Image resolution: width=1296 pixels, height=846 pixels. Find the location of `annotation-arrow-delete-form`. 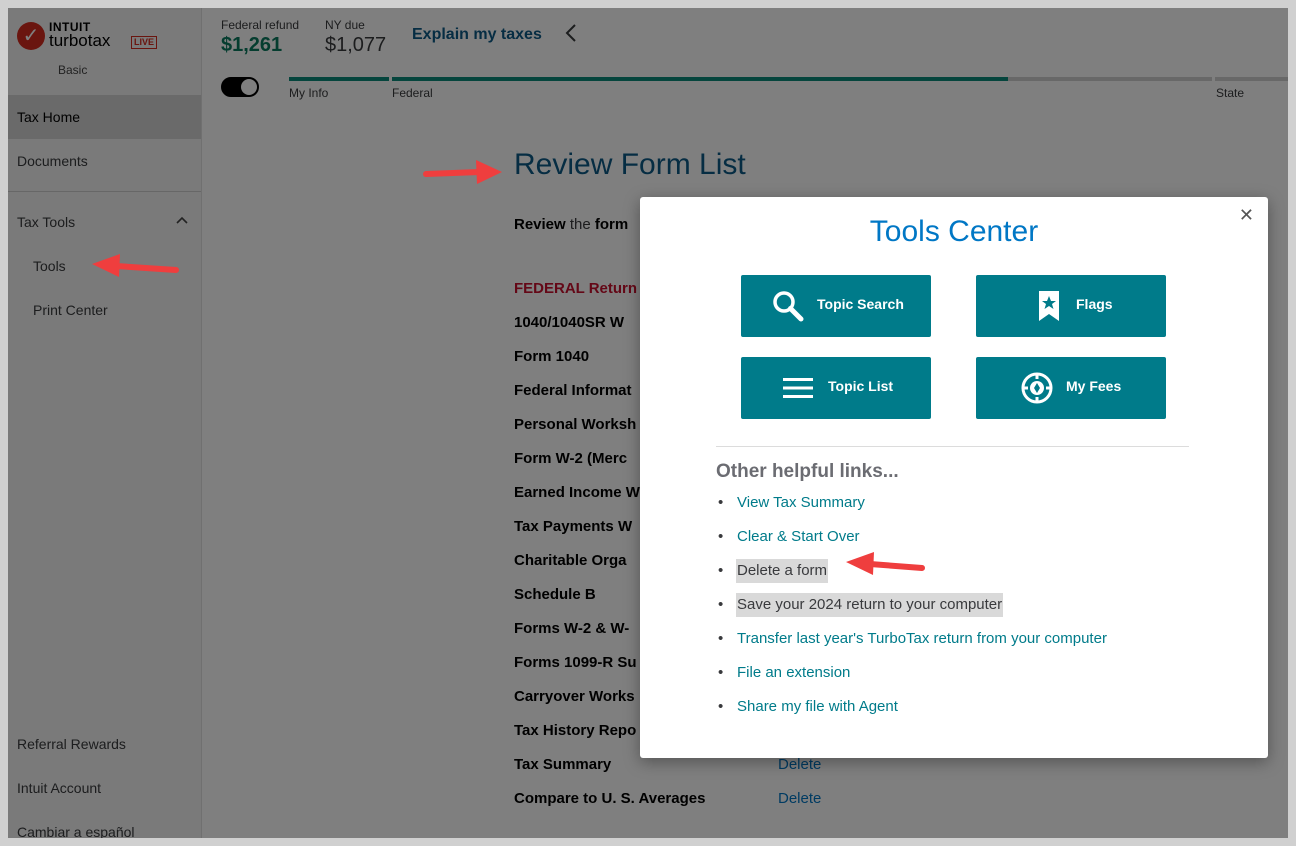

annotation-arrow-delete-form is located at coordinates (885, 563).